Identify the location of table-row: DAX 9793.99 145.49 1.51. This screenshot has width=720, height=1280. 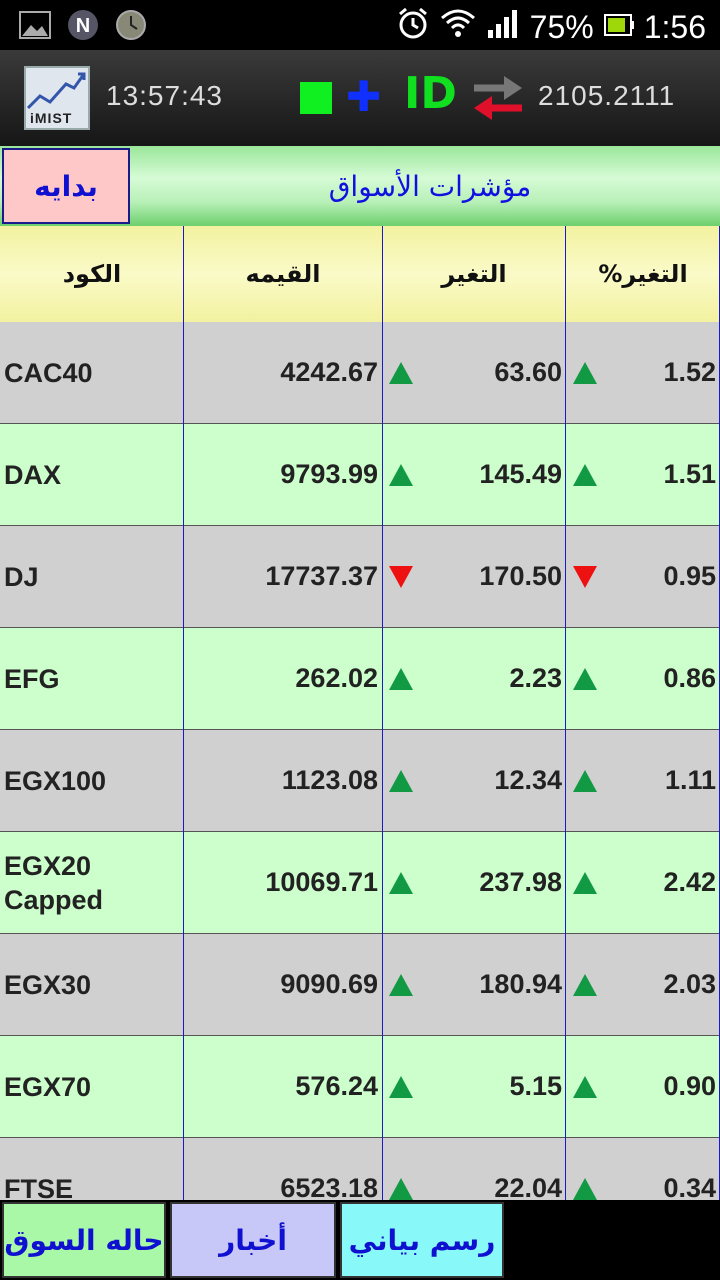
(360, 475).